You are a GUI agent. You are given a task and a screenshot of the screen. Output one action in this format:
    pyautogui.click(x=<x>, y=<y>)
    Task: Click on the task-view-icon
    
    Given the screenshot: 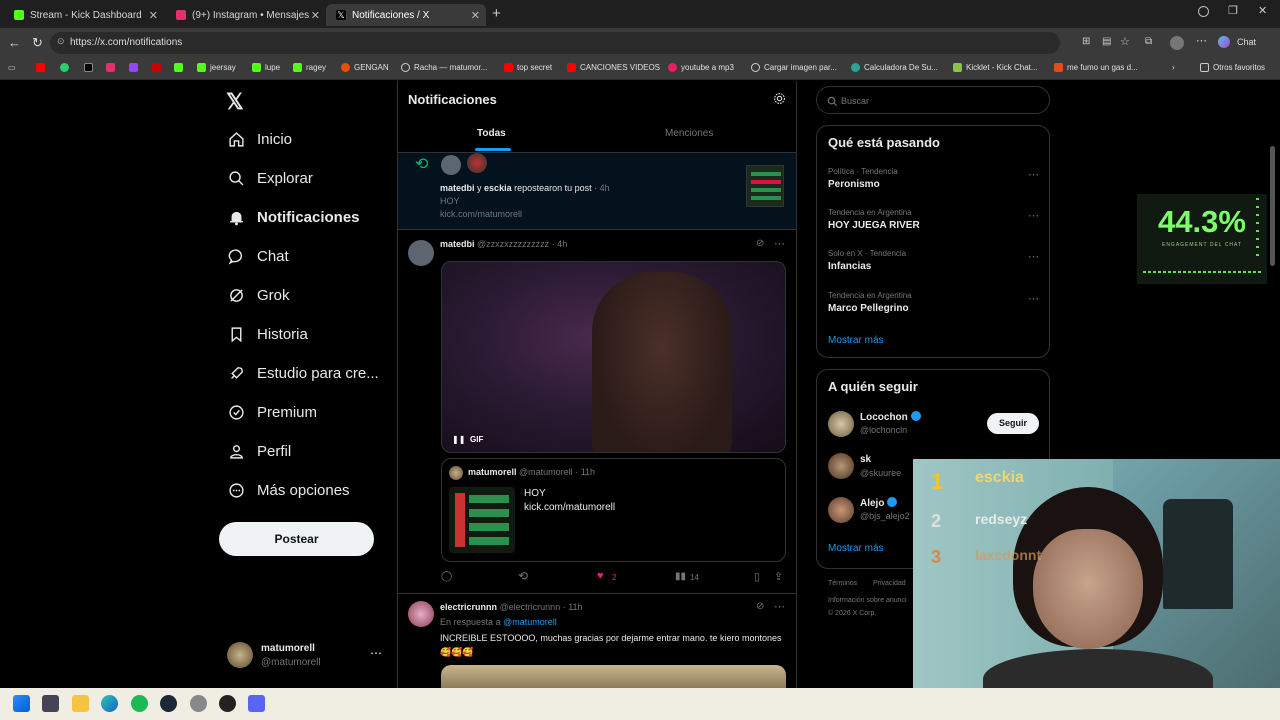 What is the action you would take?
    pyautogui.click(x=50, y=703)
    